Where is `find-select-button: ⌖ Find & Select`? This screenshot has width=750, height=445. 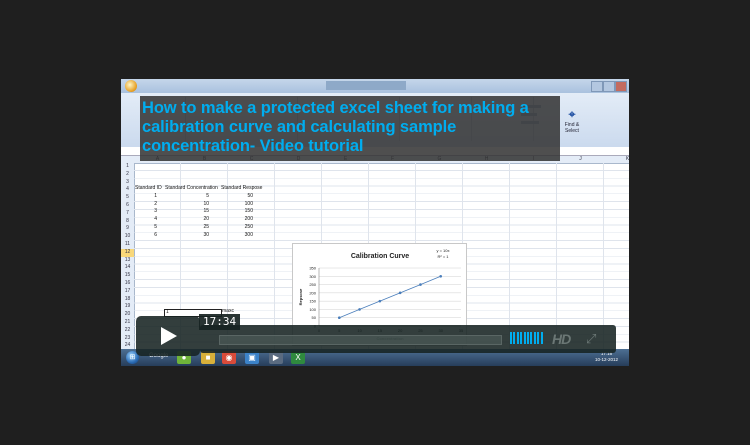
find-select-button: ⌖ Find & Select is located at coordinates (572, 123).